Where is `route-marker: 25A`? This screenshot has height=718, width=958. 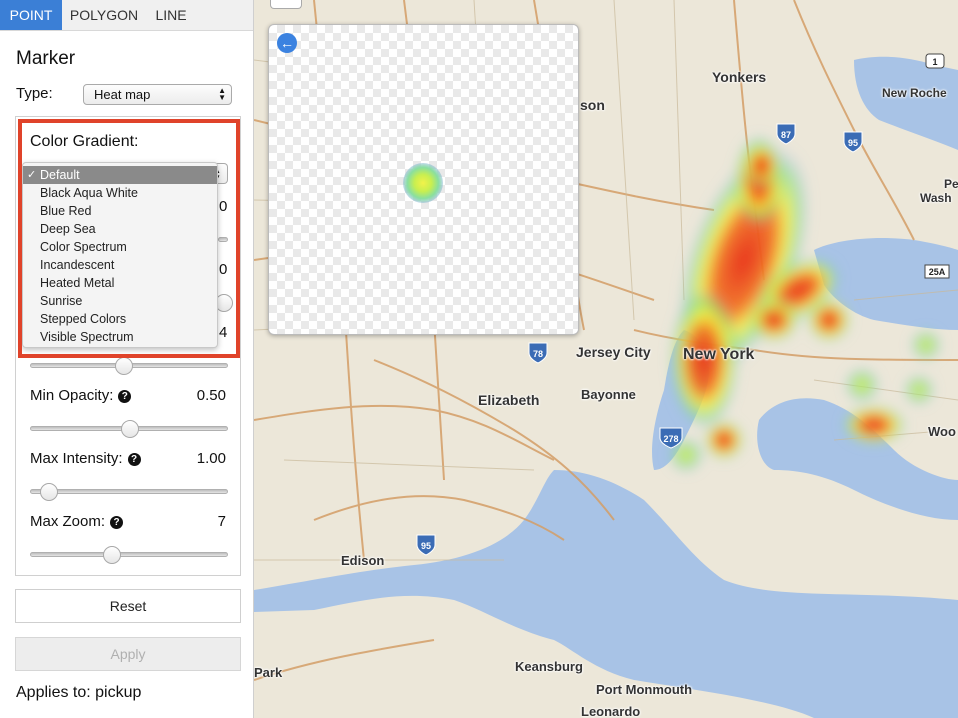 route-marker: 25A is located at coordinates (937, 271).